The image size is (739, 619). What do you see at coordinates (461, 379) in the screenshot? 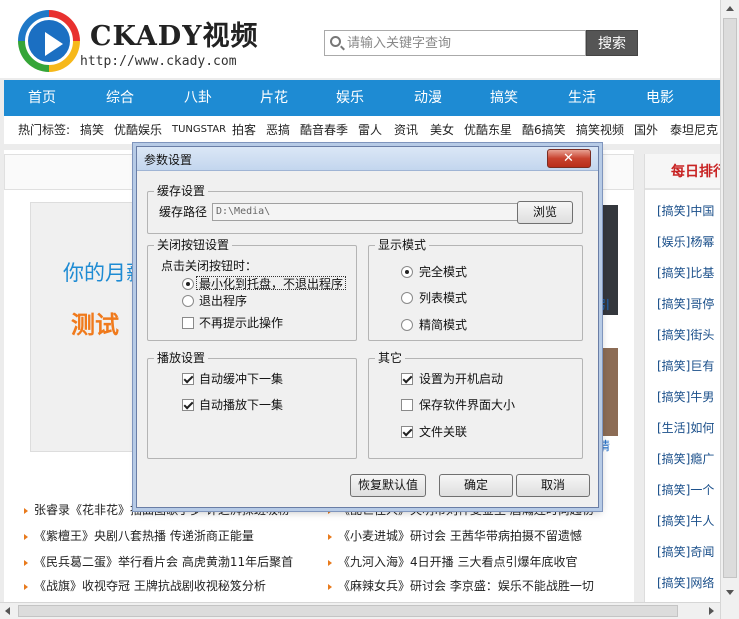
I see `startup-label: 设置为开机启动` at bounding box center [461, 379].